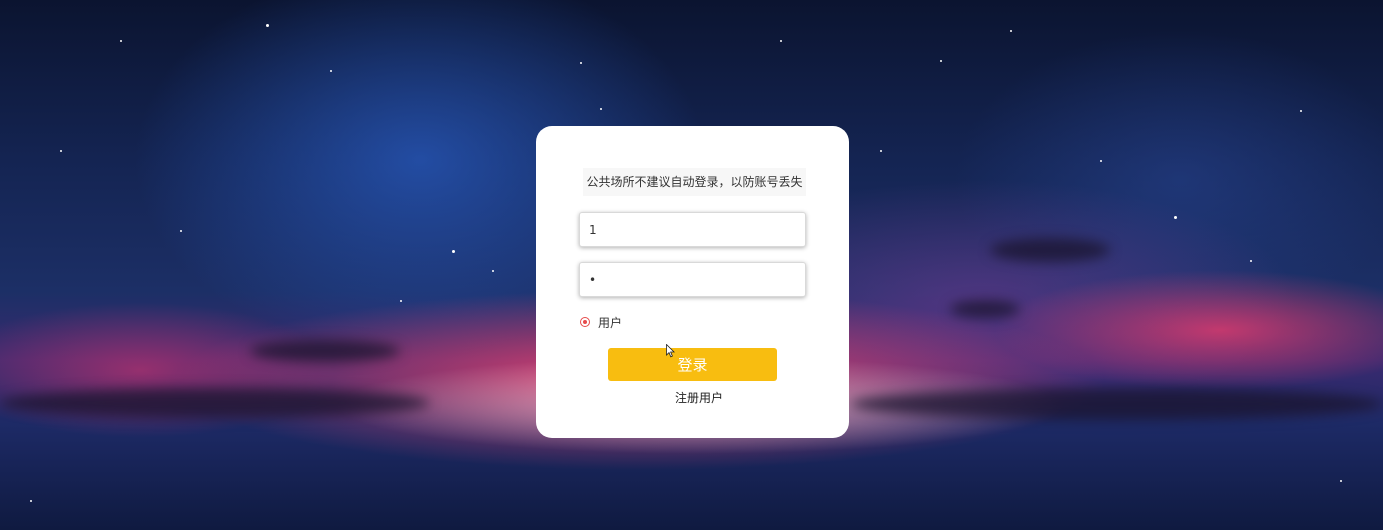  Describe the element at coordinates (694, 182) in the screenshot. I see `auto-login-notice: 公共场所不建议自动登录，以防账号丢失` at that location.